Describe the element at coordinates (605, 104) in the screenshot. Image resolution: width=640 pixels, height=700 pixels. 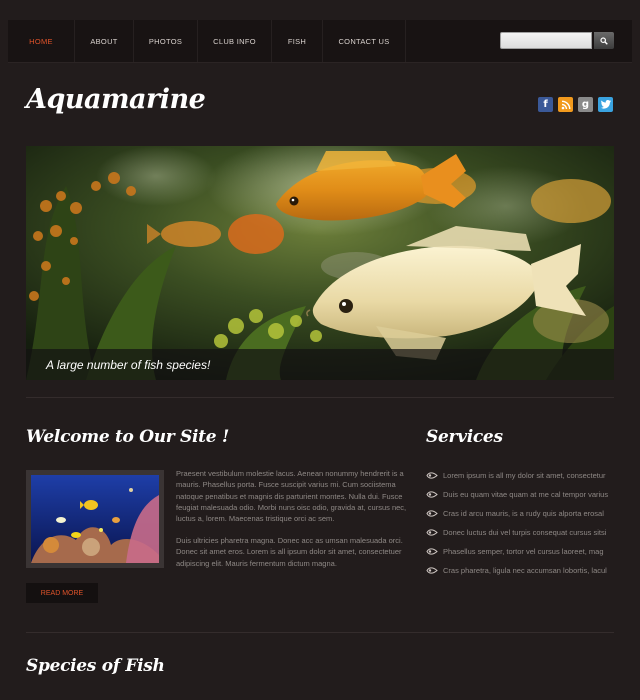
I see `twitter-icon` at that location.